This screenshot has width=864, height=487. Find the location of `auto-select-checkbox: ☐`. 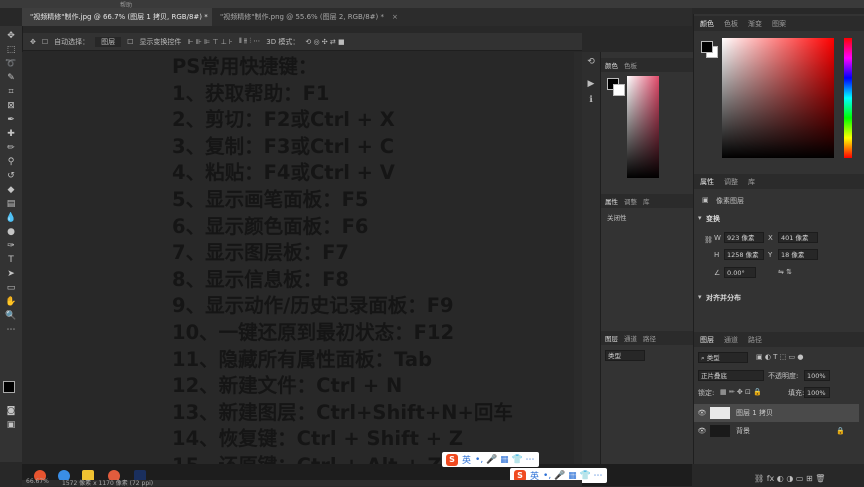

auto-select-checkbox: ☐ is located at coordinates (45, 42).